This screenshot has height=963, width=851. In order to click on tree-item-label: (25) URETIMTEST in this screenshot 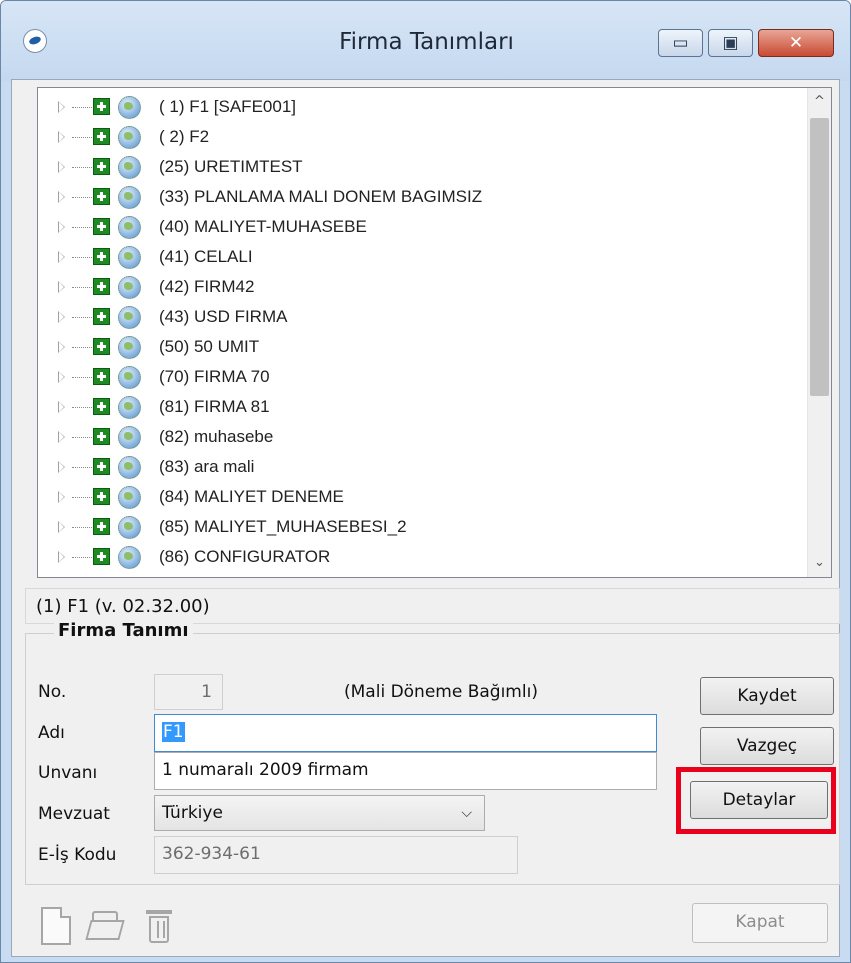, I will do `click(231, 166)`.